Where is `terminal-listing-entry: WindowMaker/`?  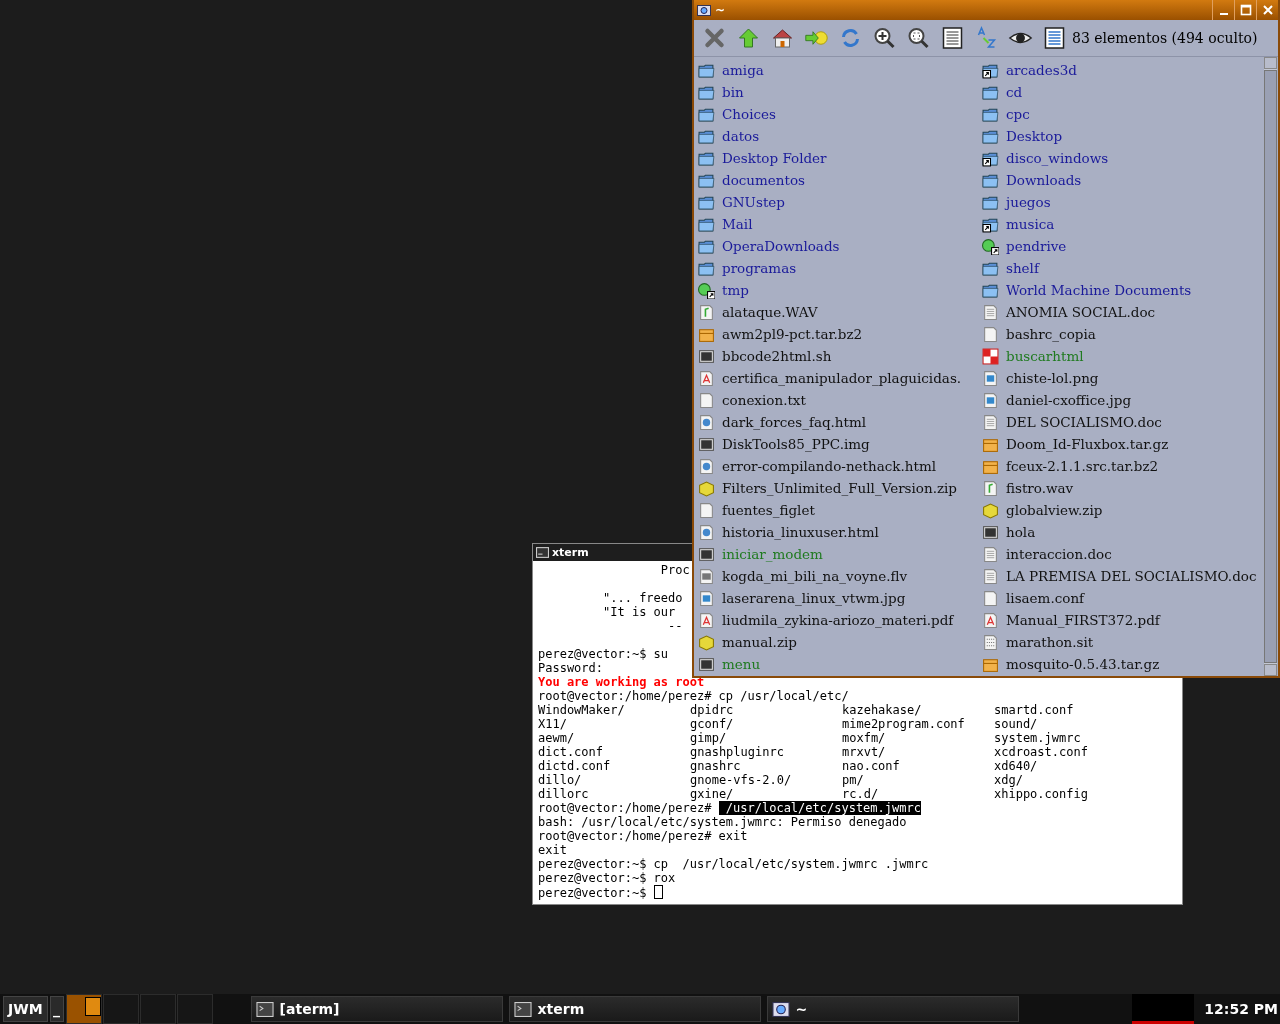
terminal-listing-entry: WindowMaker/ is located at coordinates (582, 710).